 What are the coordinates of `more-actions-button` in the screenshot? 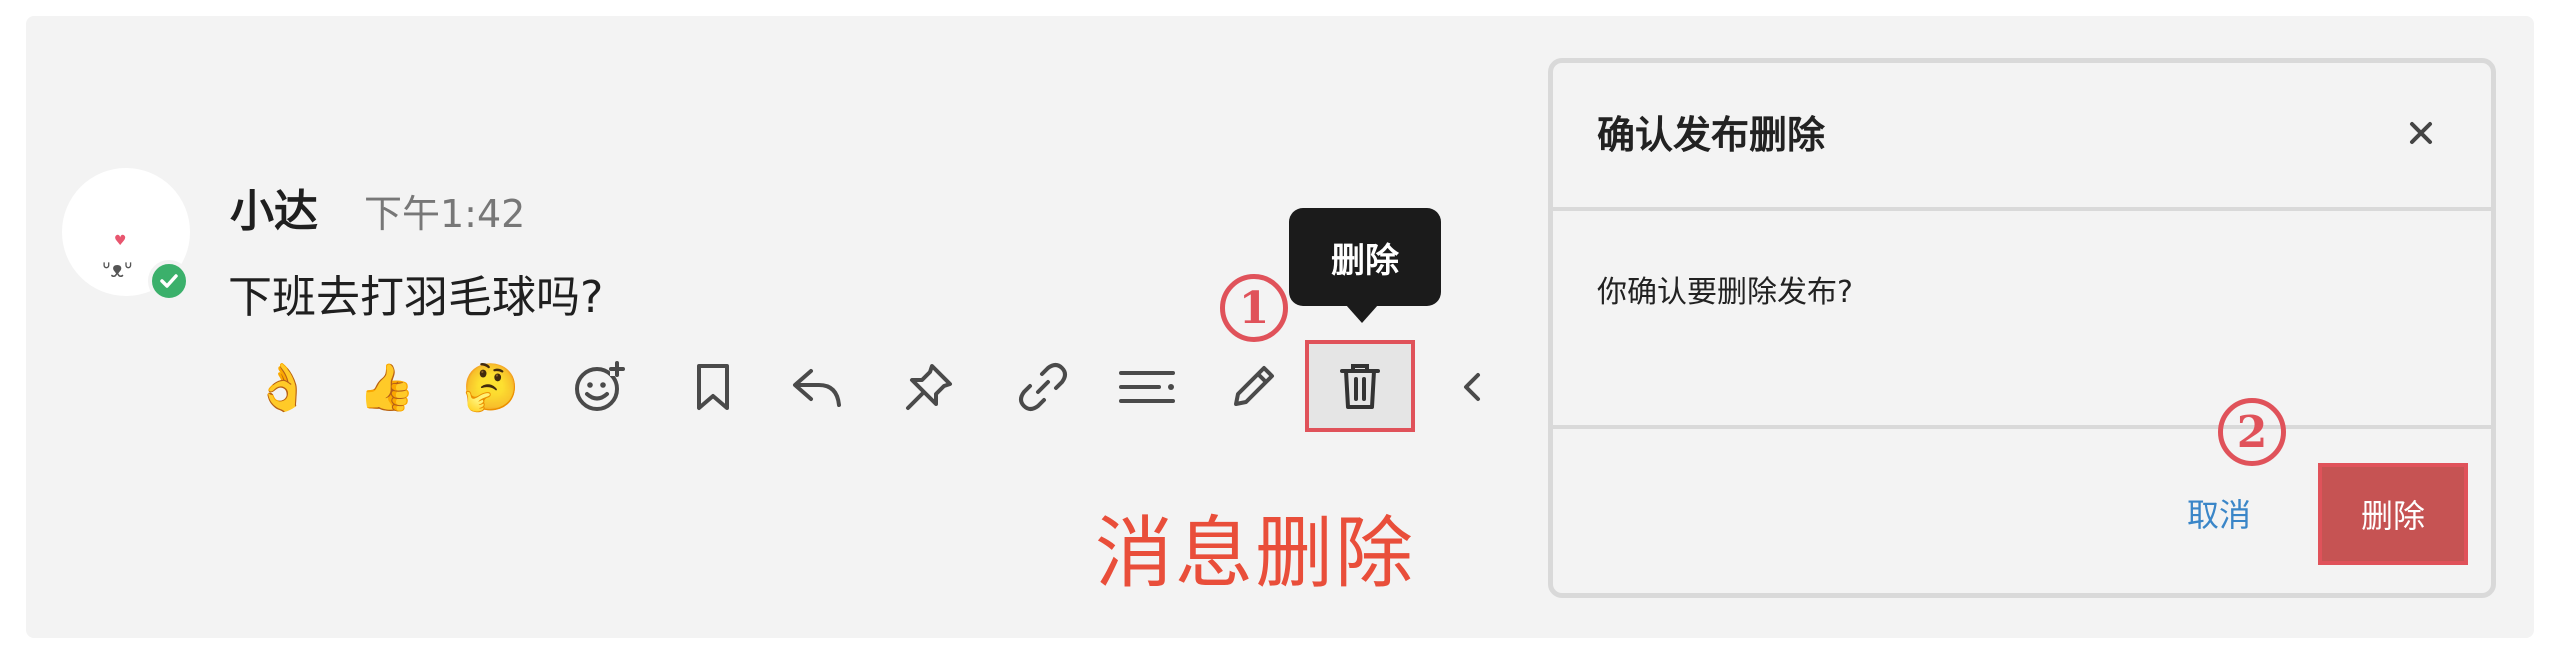 It's located at (1147, 387).